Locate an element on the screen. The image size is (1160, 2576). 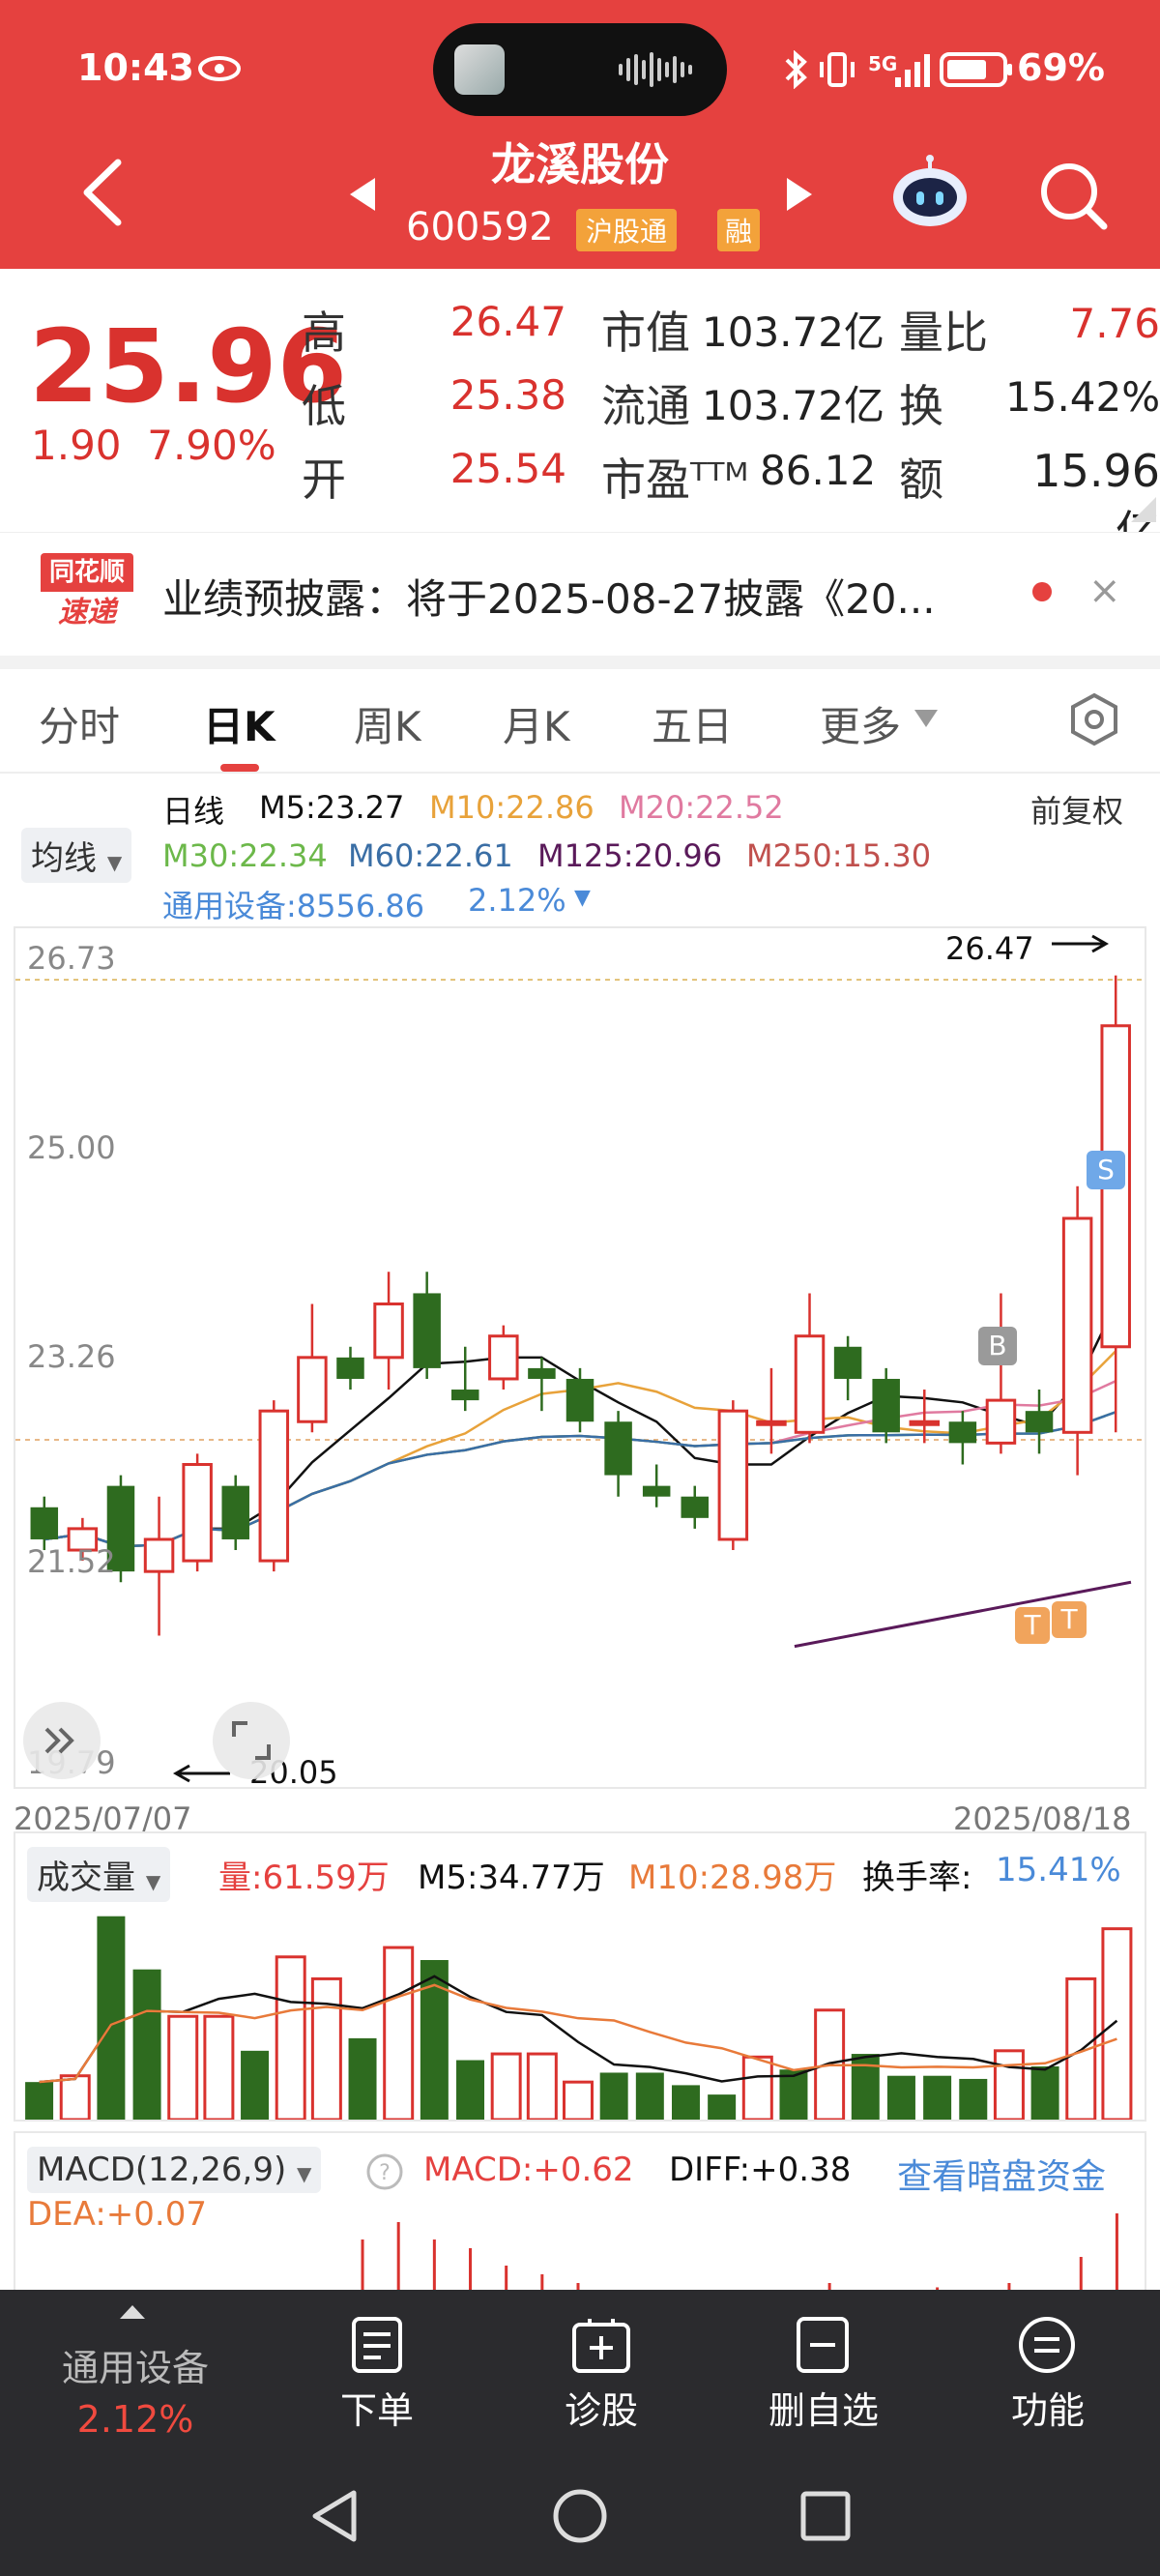
volume-chart is located at coordinates (580, 2007).